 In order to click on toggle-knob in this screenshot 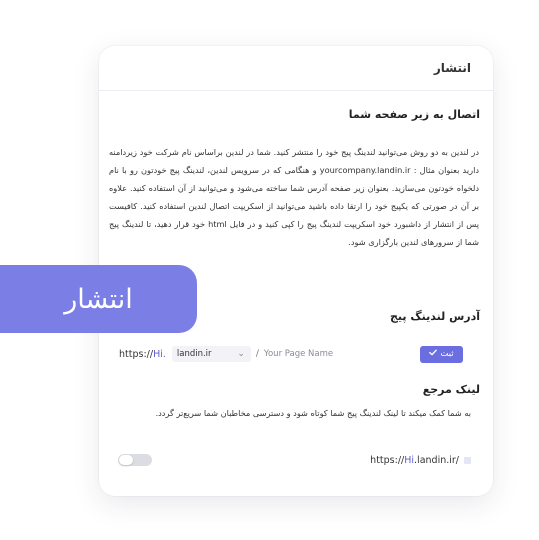, I will do `click(126, 460)`.